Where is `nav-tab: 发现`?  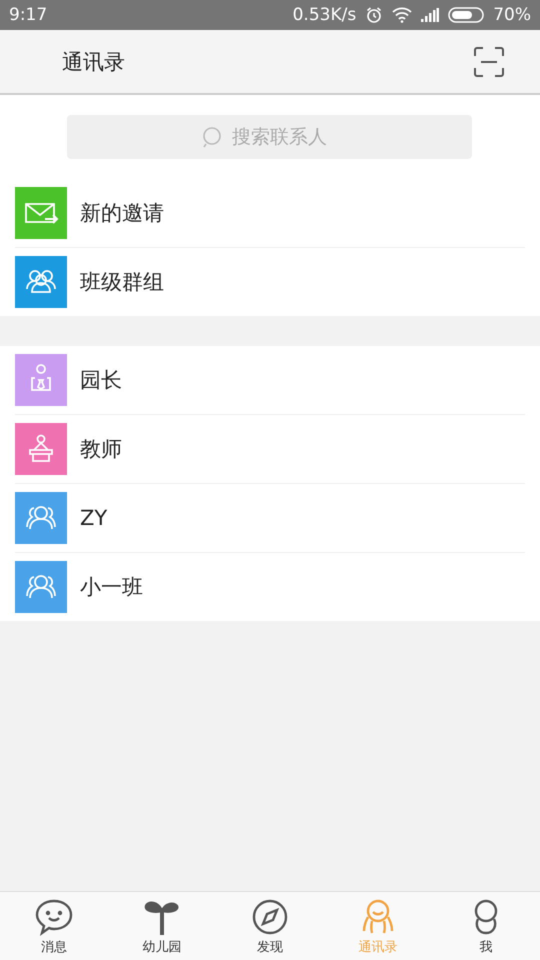 nav-tab: 发现 is located at coordinates (270, 926).